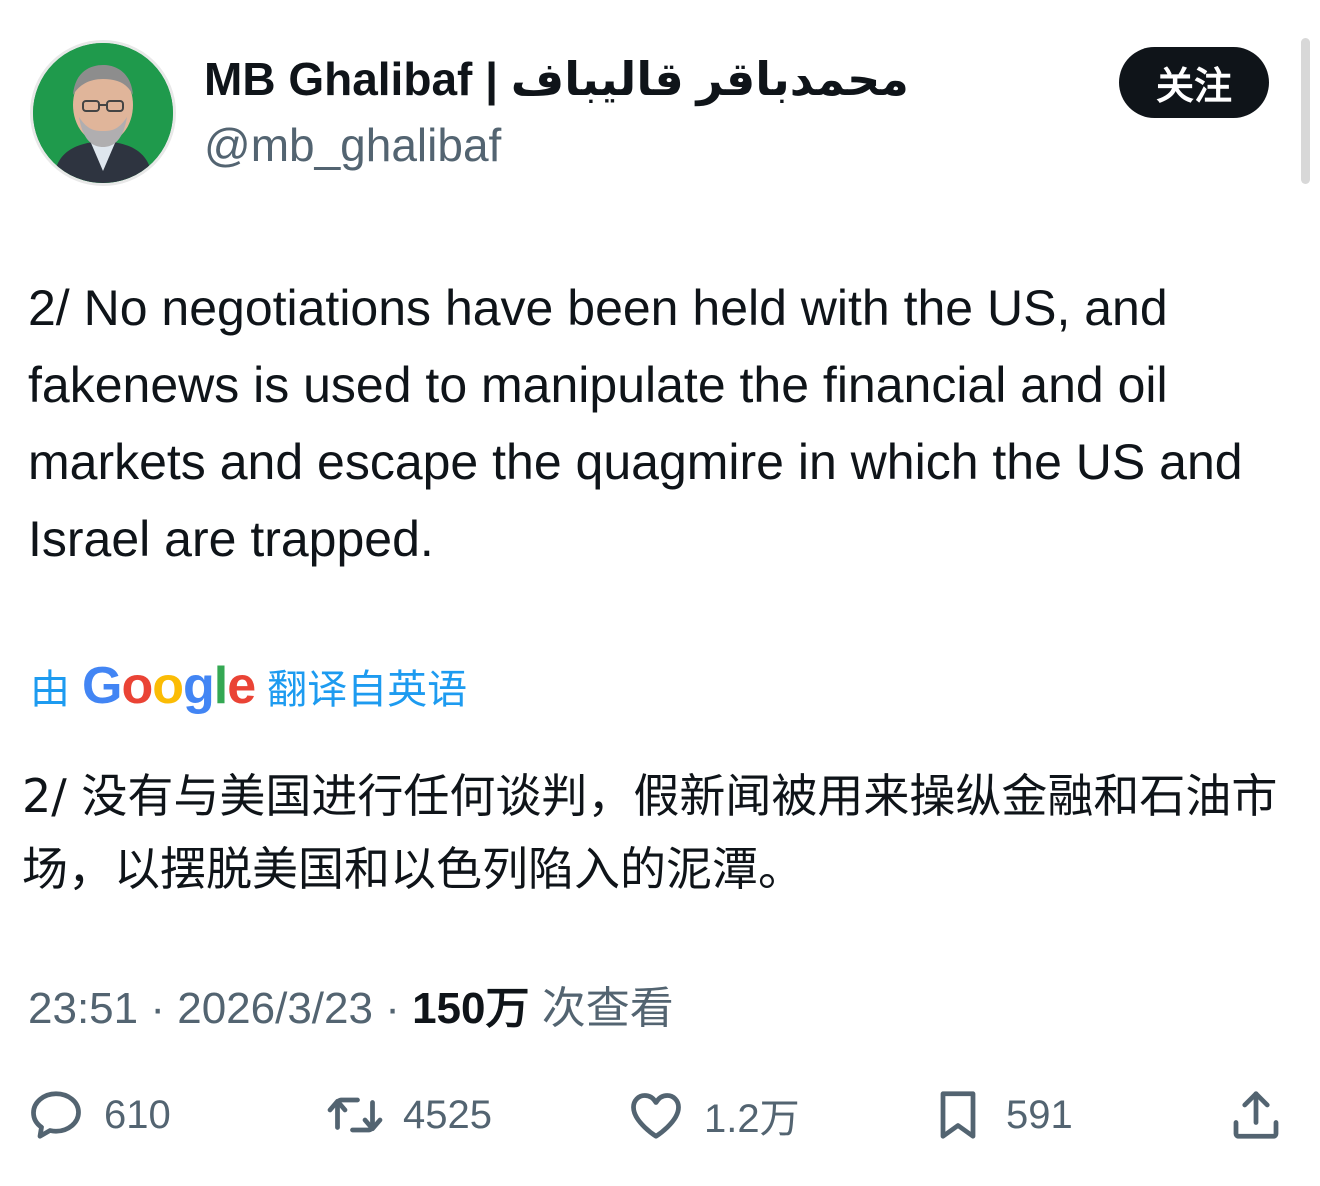 The image size is (1320, 1186). What do you see at coordinates (656, 1116) in the screenshot?
I see `heart-icon` at bounding box center [656, 1116].